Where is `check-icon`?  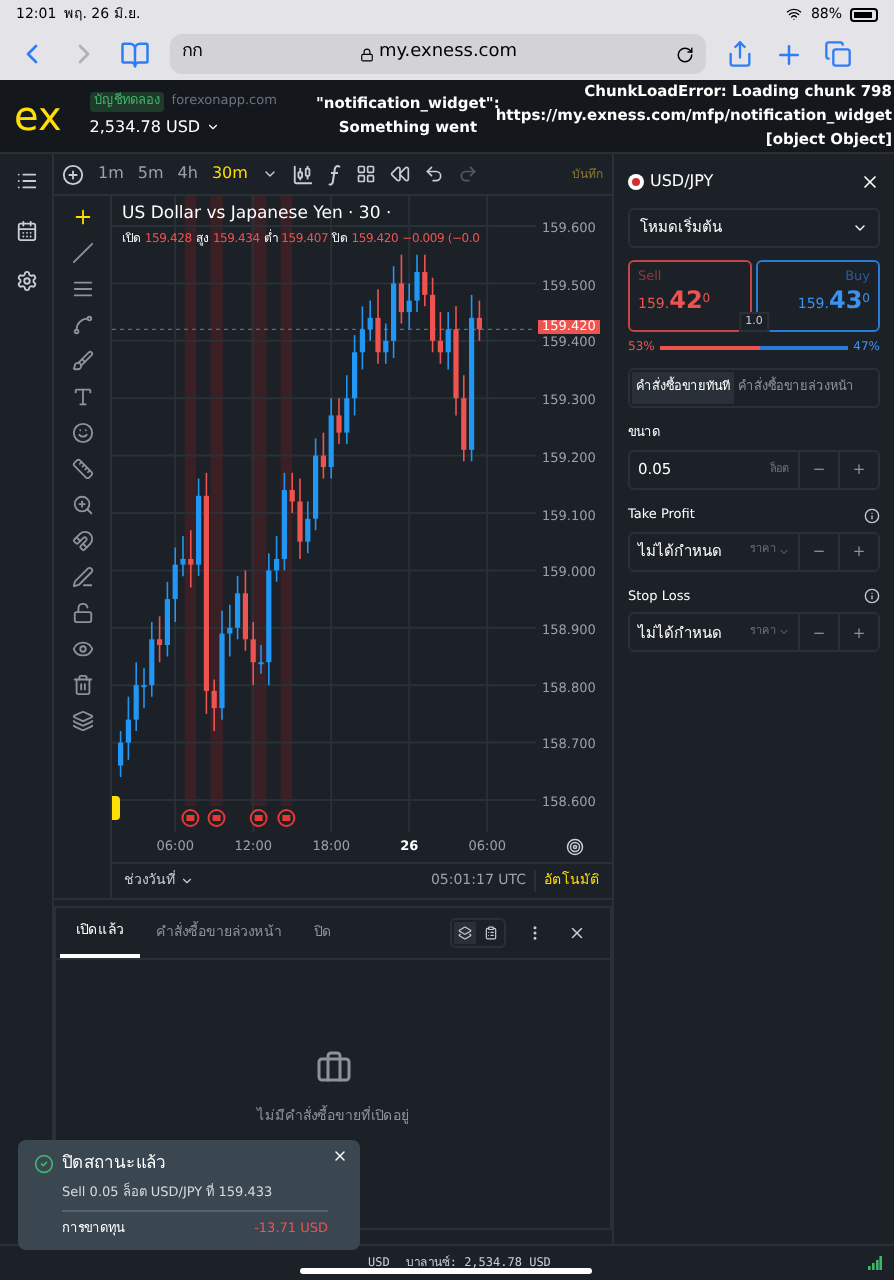 check-icon is located at coordinates (44, 1164).